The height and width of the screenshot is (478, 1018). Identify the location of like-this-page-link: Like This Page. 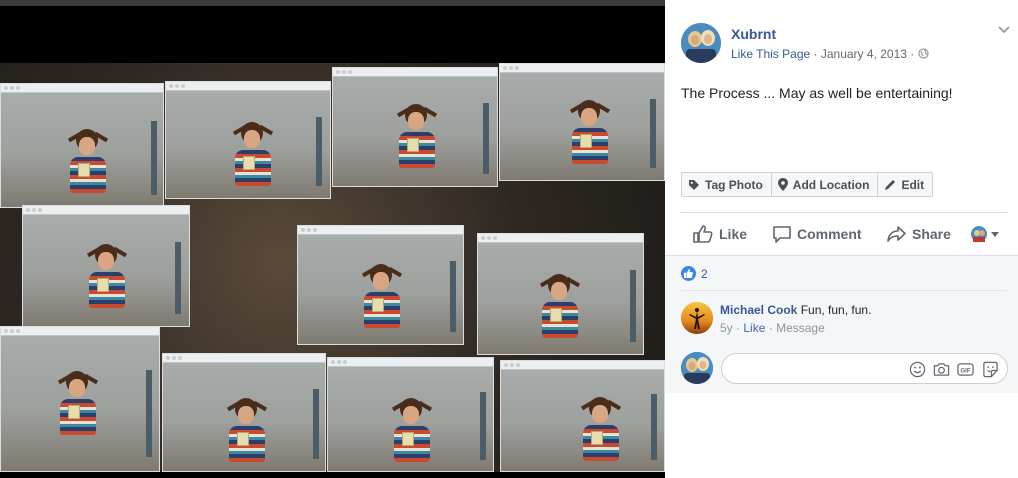
(770, 54).